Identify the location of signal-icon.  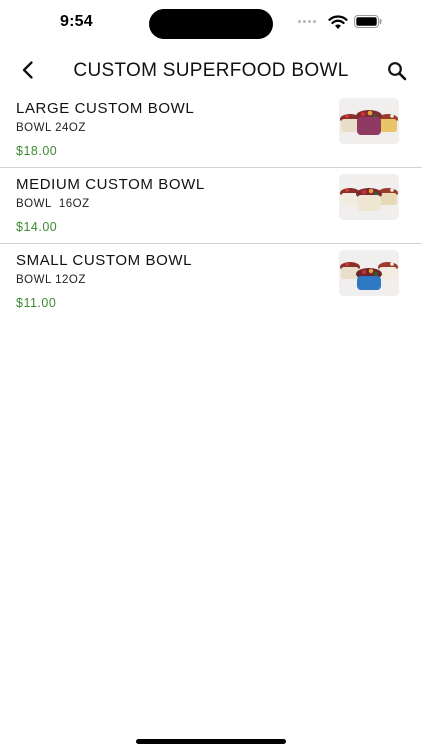
(307, 21).